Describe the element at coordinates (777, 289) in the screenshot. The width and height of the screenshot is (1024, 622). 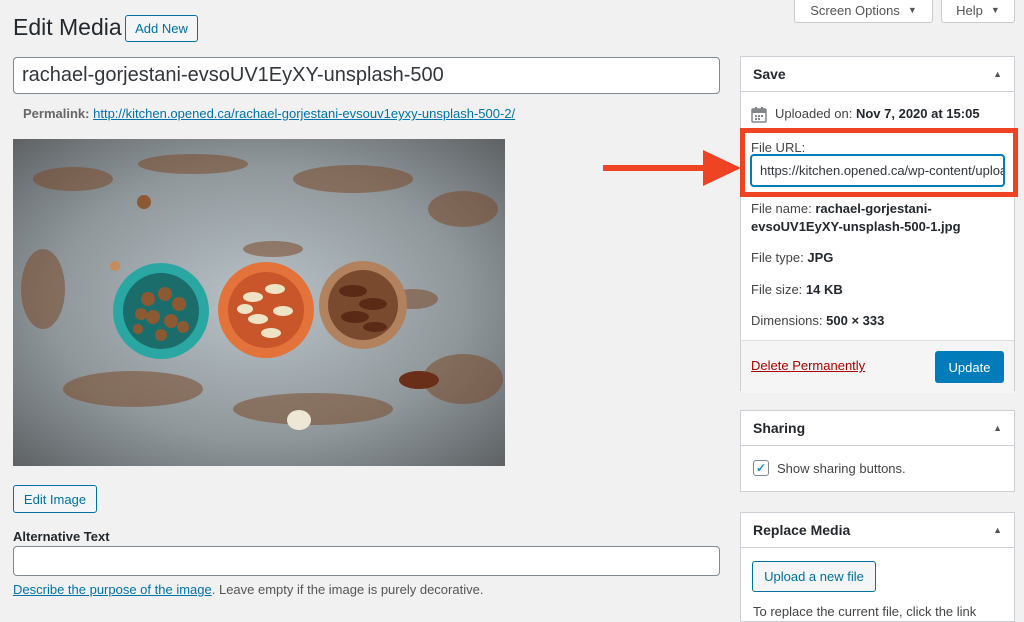
I see `file-size-label: File size:` at that location.